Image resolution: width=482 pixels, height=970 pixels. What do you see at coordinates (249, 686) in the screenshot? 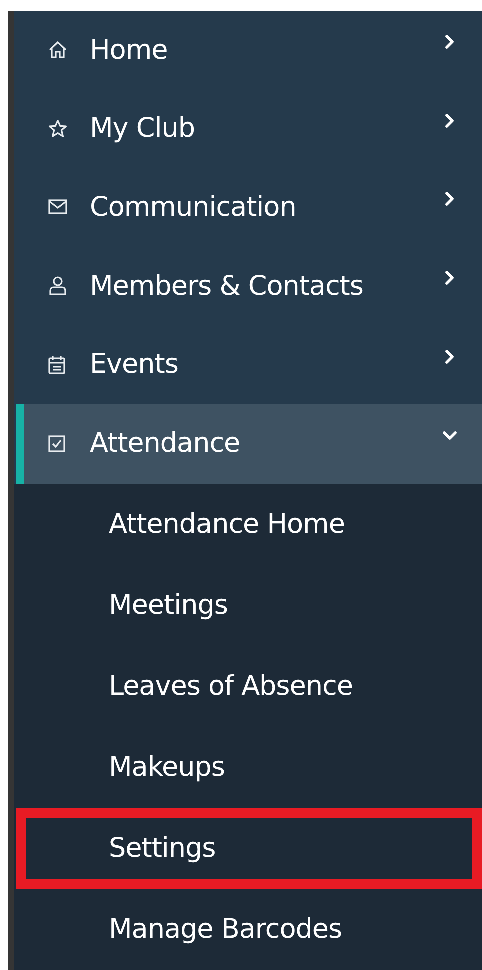
I see `submenu-item: Leaves of Absence` at bounding box center [249, 686].